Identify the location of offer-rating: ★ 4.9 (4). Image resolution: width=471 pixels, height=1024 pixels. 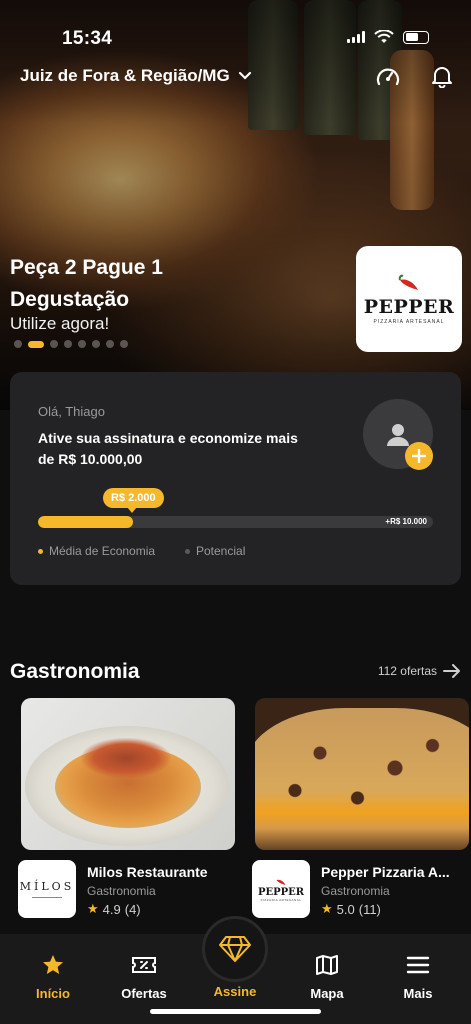
(114, 909).